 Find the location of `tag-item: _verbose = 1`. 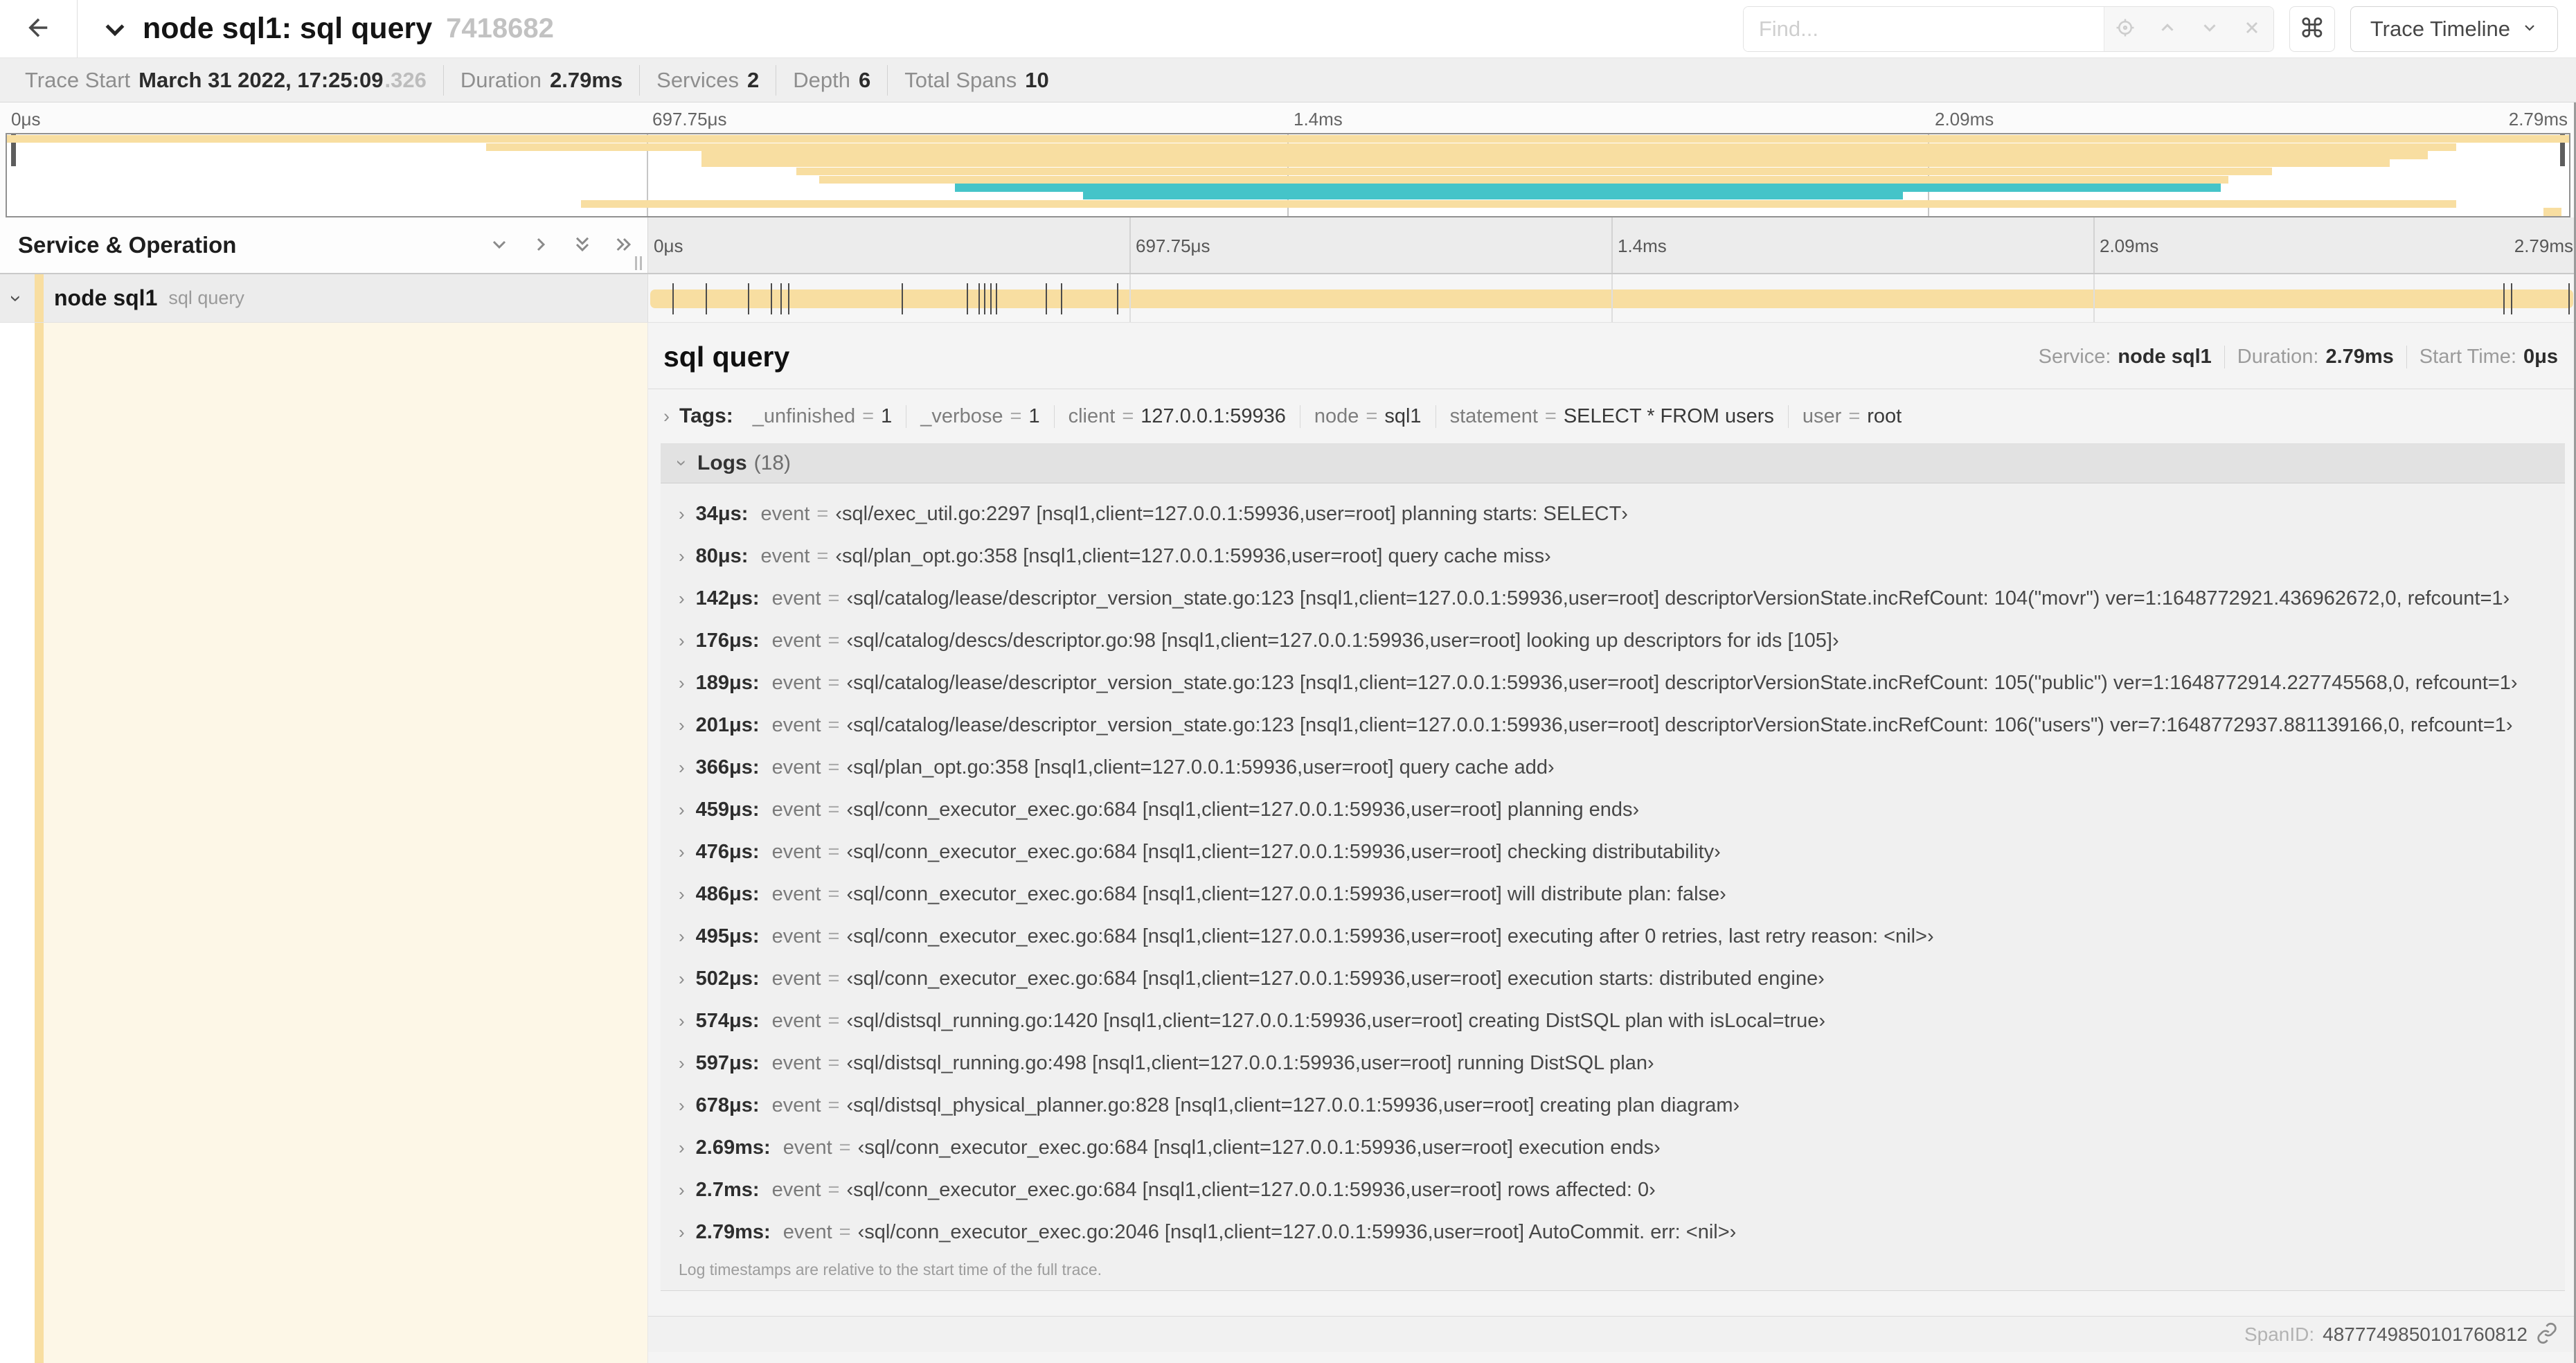

tag-item: _verbose = 1 is located at coordinates (980, 417).